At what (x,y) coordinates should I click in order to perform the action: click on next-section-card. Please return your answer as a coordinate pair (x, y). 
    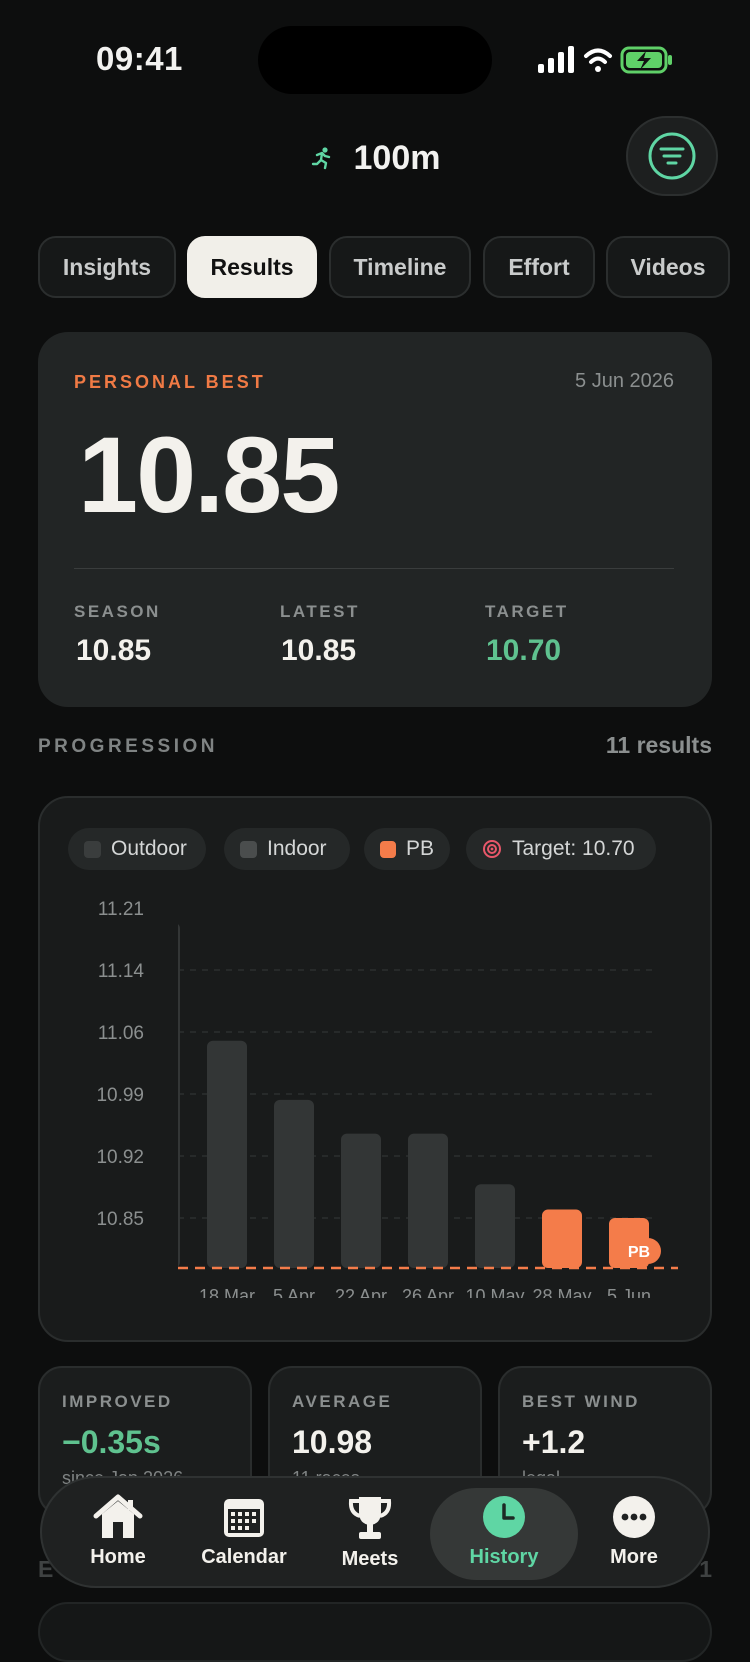
    Looking at the image, I should click on (375, 1632).